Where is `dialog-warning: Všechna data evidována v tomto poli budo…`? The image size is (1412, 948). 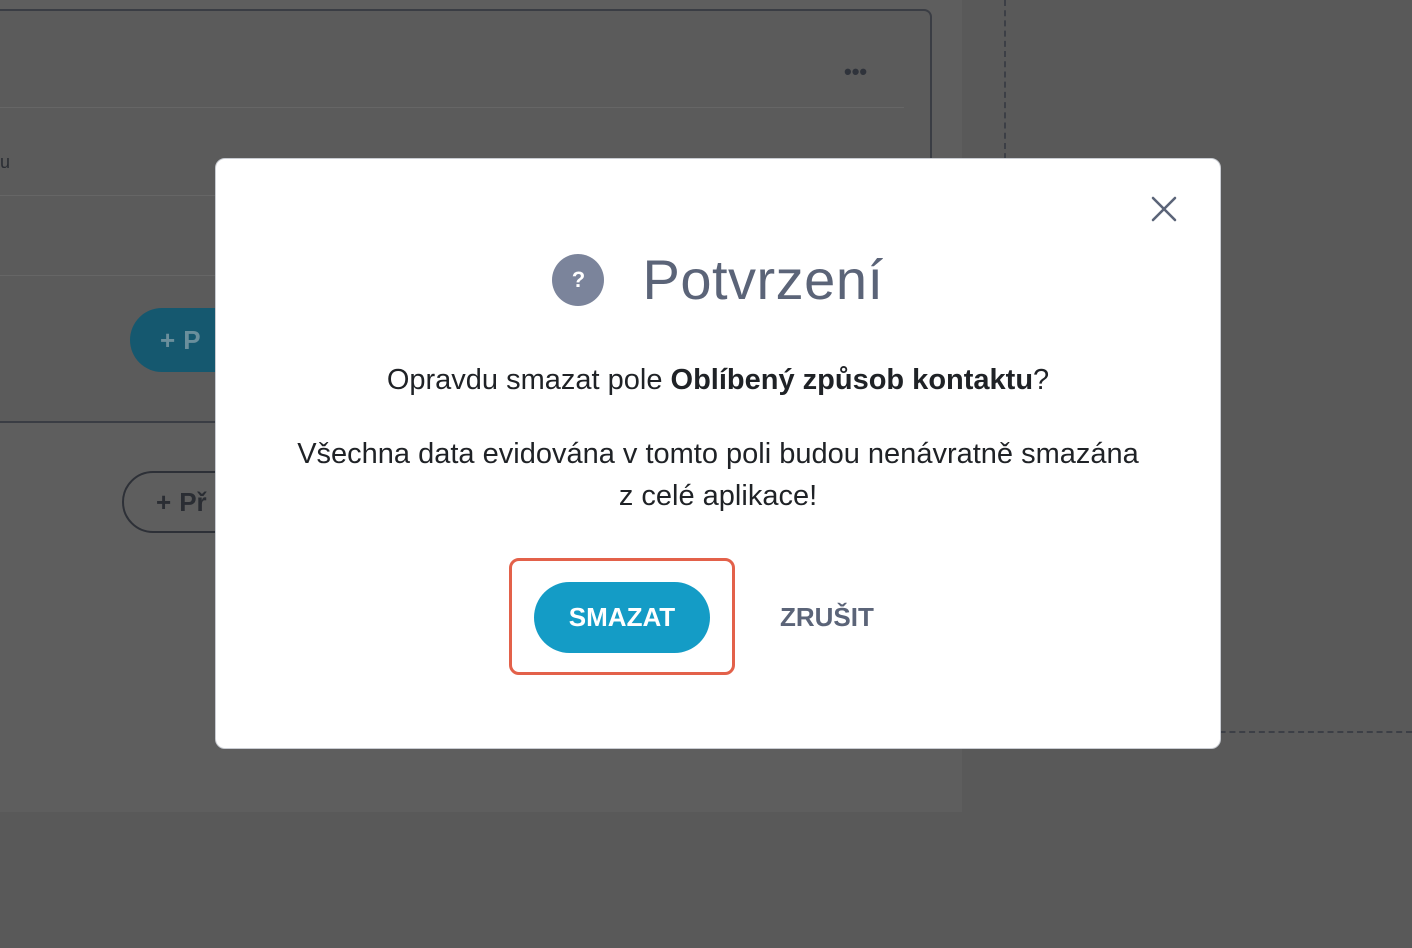 dialog-warning: Všechna data evidována v tomto poli budo… is located at coordinates (718, 475).